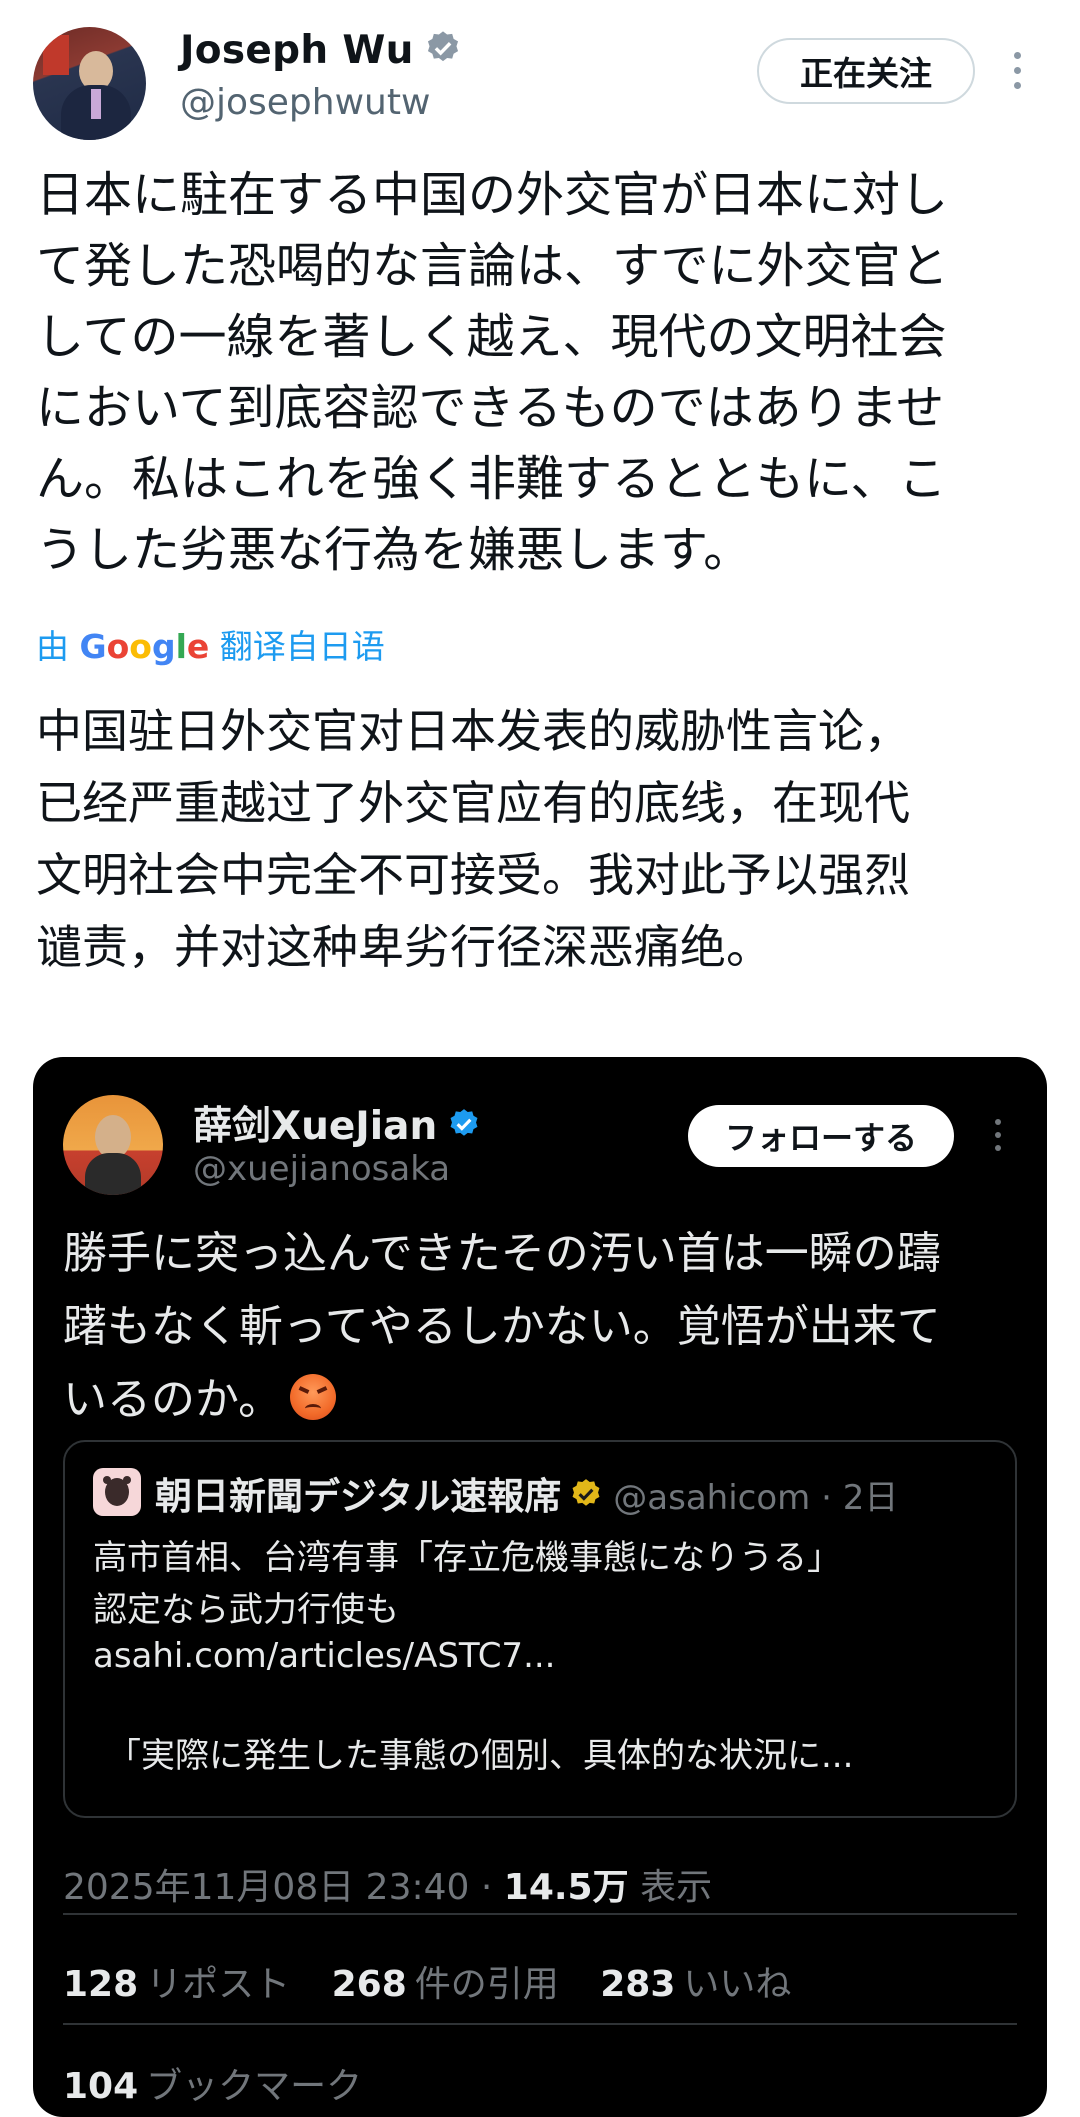 Image resolution: width=1080 pixels, height=2117 pixels. What do you see at coordinates (676, 1887) in the screenshot?
I see `embedded-views-label: 表示` at bounding box center [676, 1887].